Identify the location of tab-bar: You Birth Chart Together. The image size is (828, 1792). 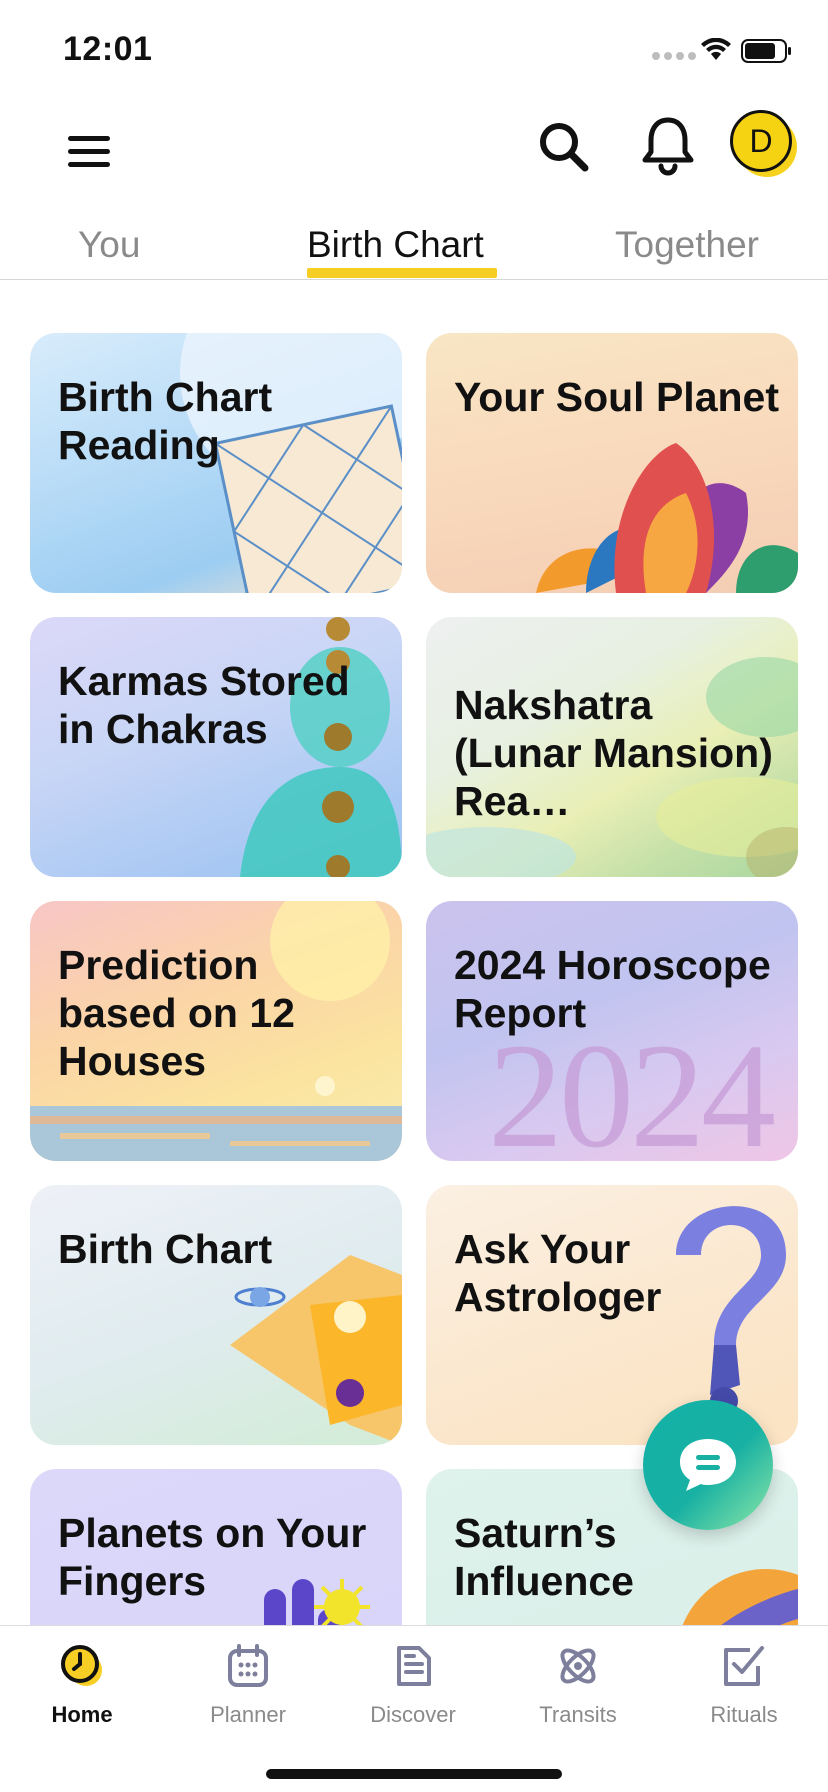
(414, 248).